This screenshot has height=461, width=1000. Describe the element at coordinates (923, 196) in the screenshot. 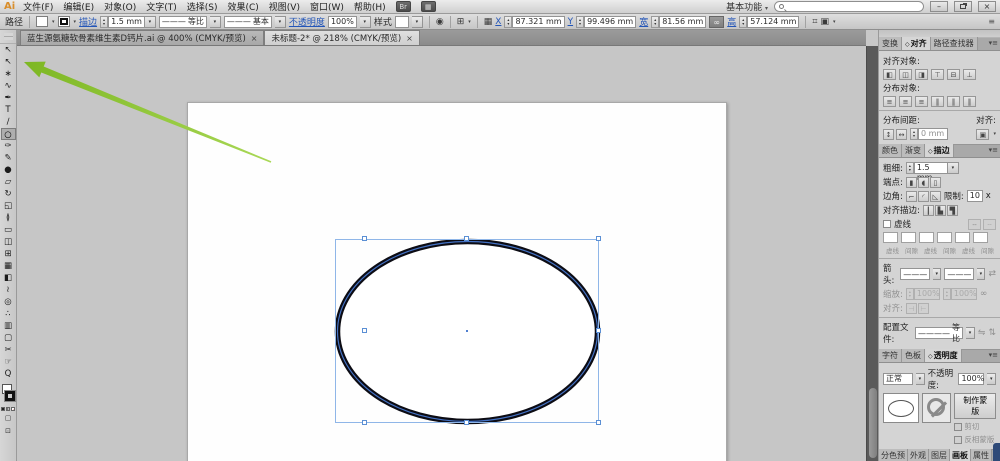

I see `round-join-icon: ◜` at that location.